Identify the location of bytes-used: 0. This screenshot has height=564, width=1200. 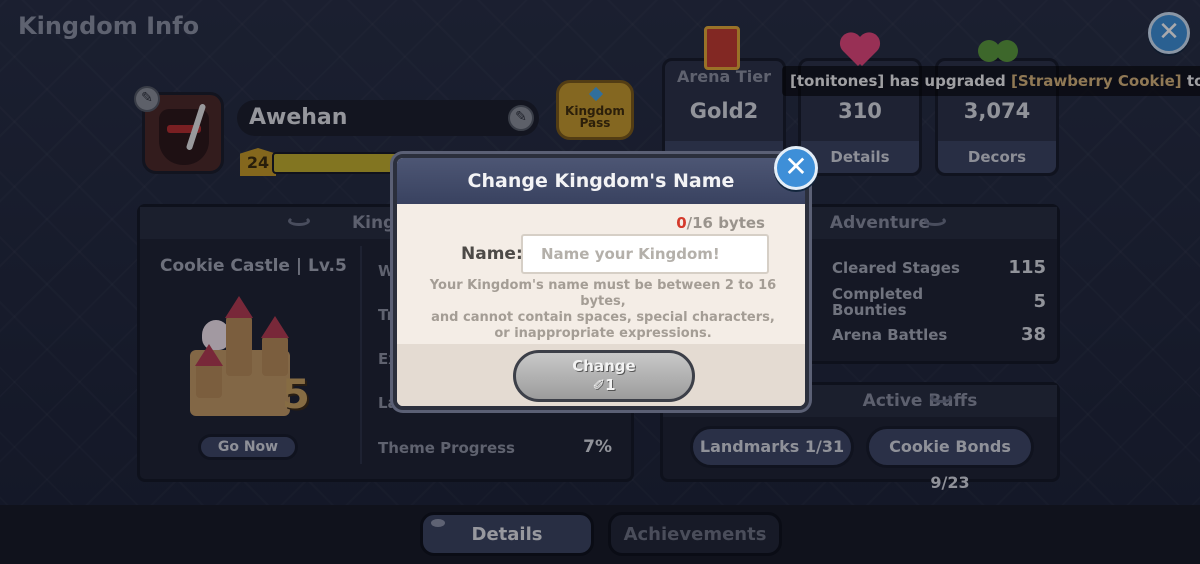
(681, 223).